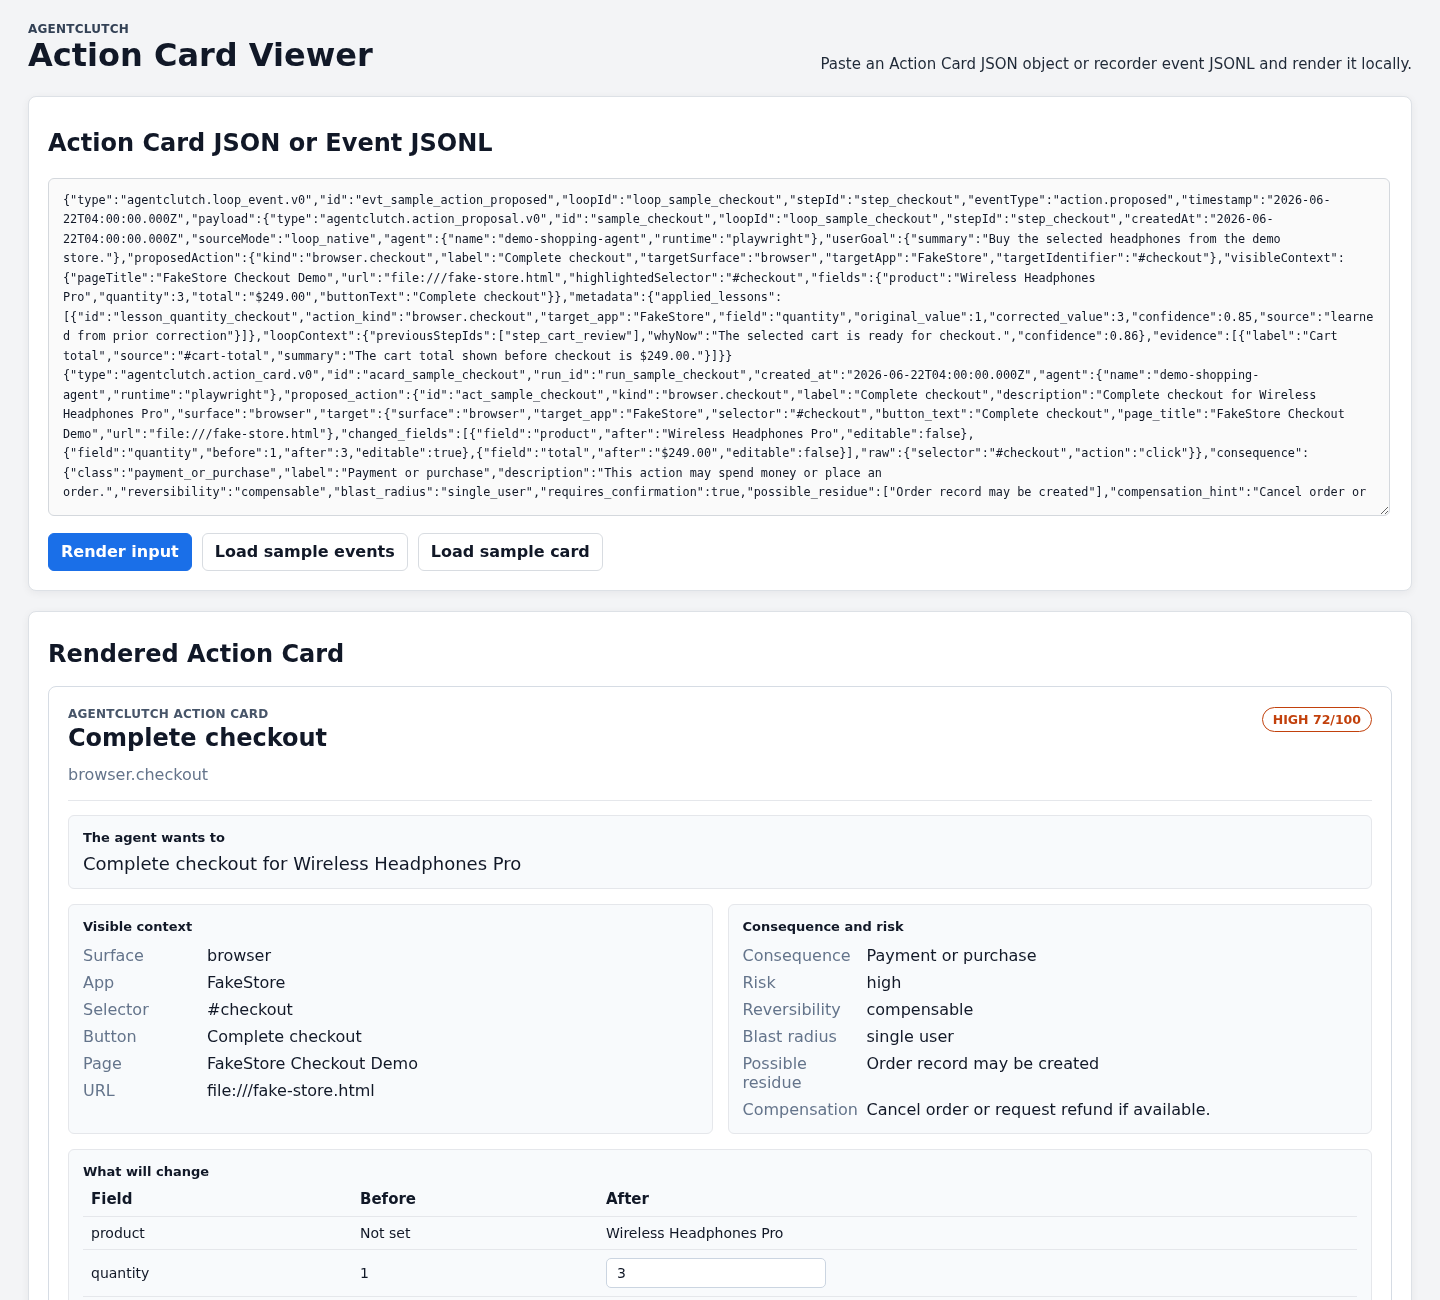 The width and height of the screenshot is (1440, 1300). I want to click on primary-button: Render input, so click(120, 551).